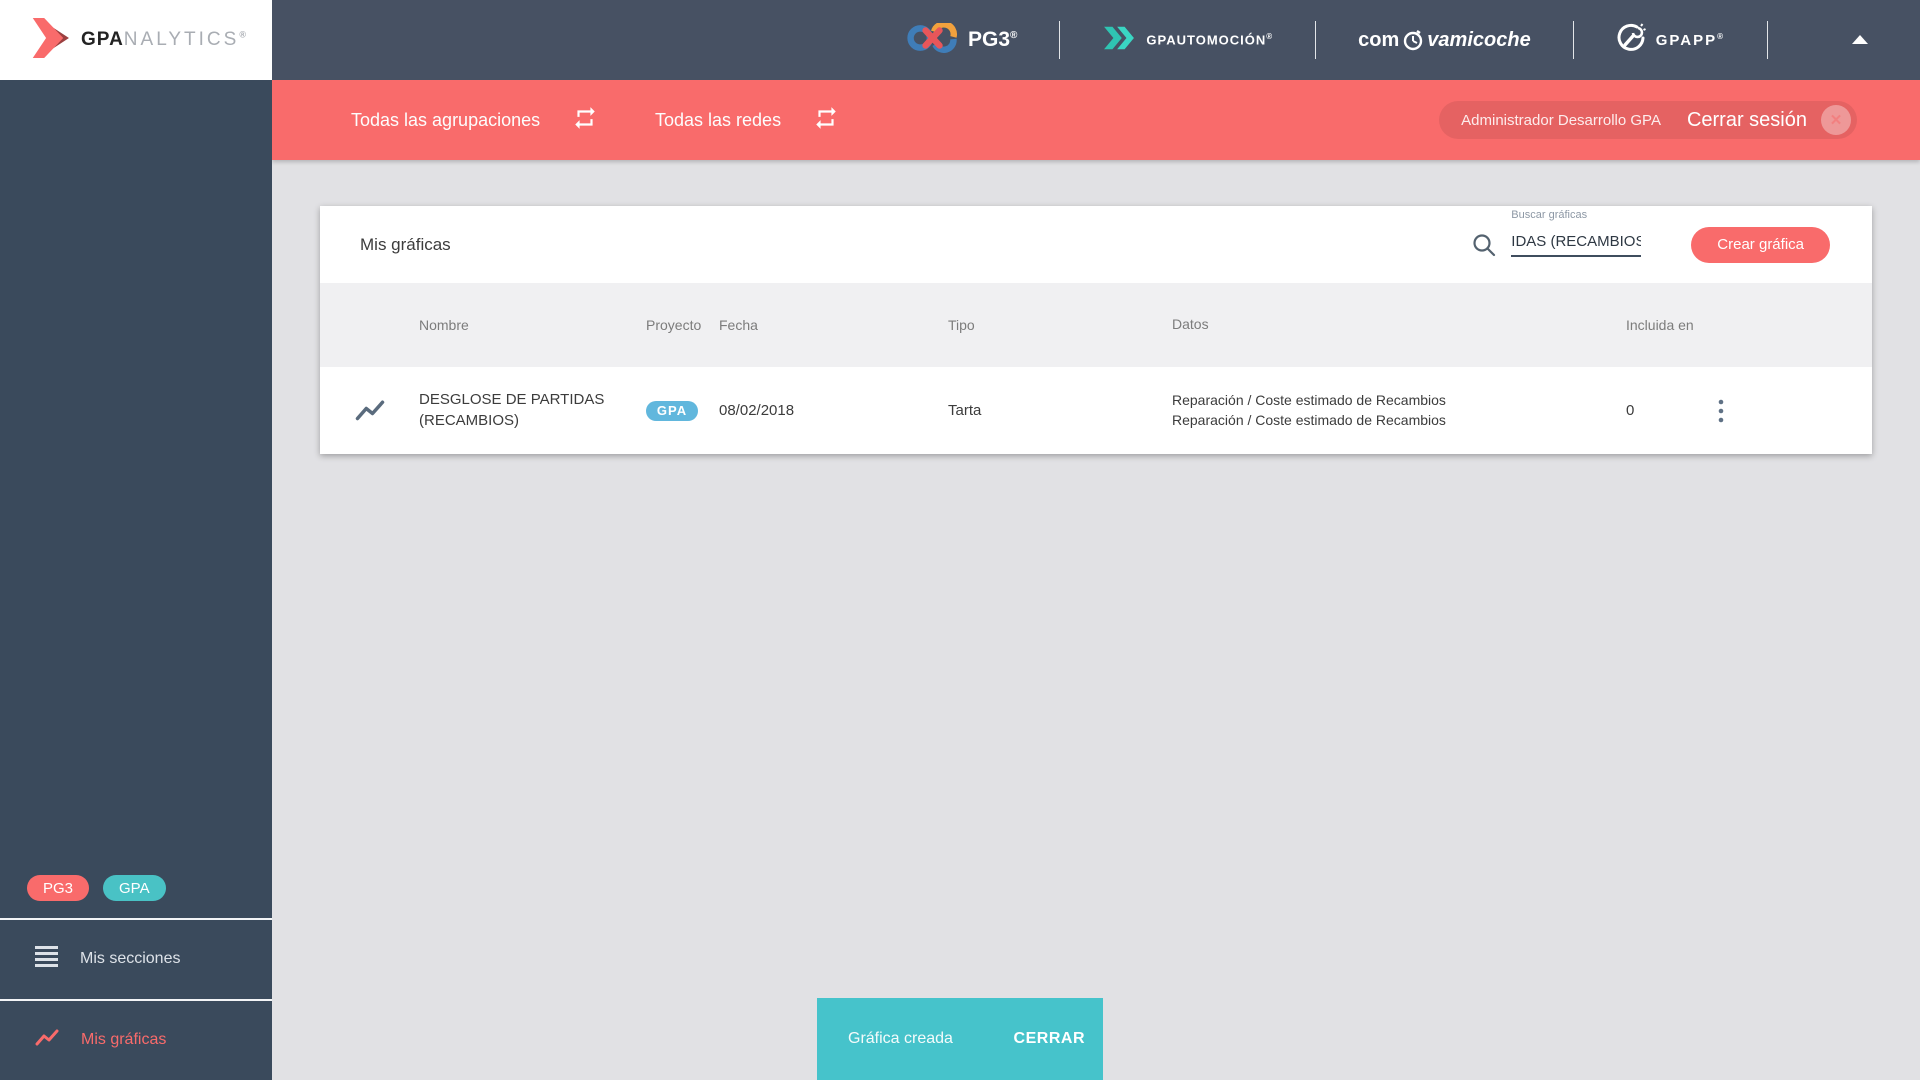 Image resolution: width=1920 pixels, height=1080 pixels. I want to click on current-user-label: Administrador Desarrollo GPA, so click(1561, 120).